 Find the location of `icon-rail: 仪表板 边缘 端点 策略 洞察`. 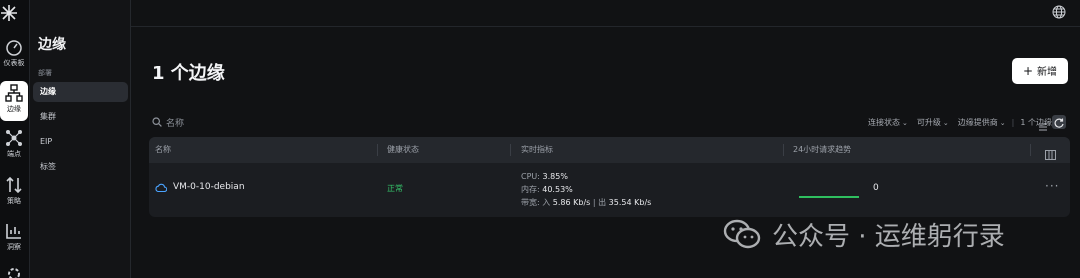

icon-rail: 仪表板 边缘 端点 策略 洞察 is located at coordinates (15, 139).